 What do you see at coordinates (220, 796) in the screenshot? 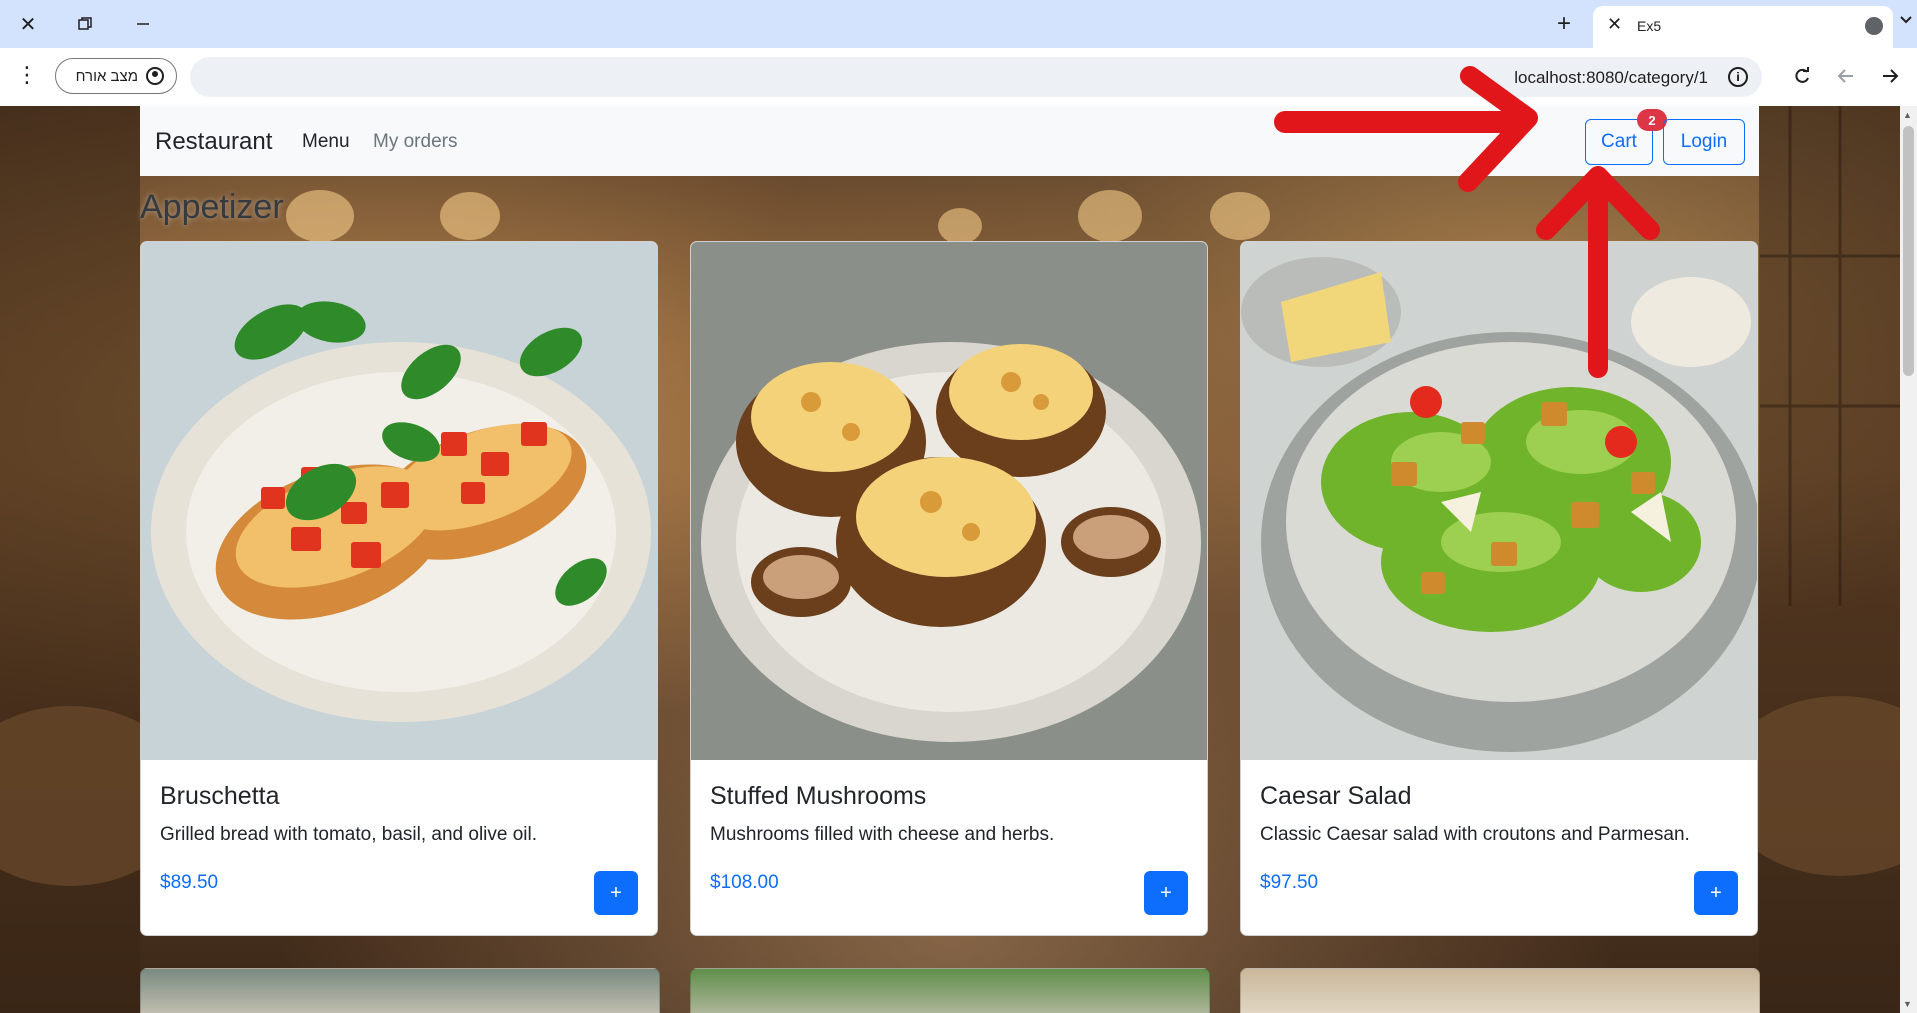
I see `item-name: Bruschetta` at bounding box center [220, 796].